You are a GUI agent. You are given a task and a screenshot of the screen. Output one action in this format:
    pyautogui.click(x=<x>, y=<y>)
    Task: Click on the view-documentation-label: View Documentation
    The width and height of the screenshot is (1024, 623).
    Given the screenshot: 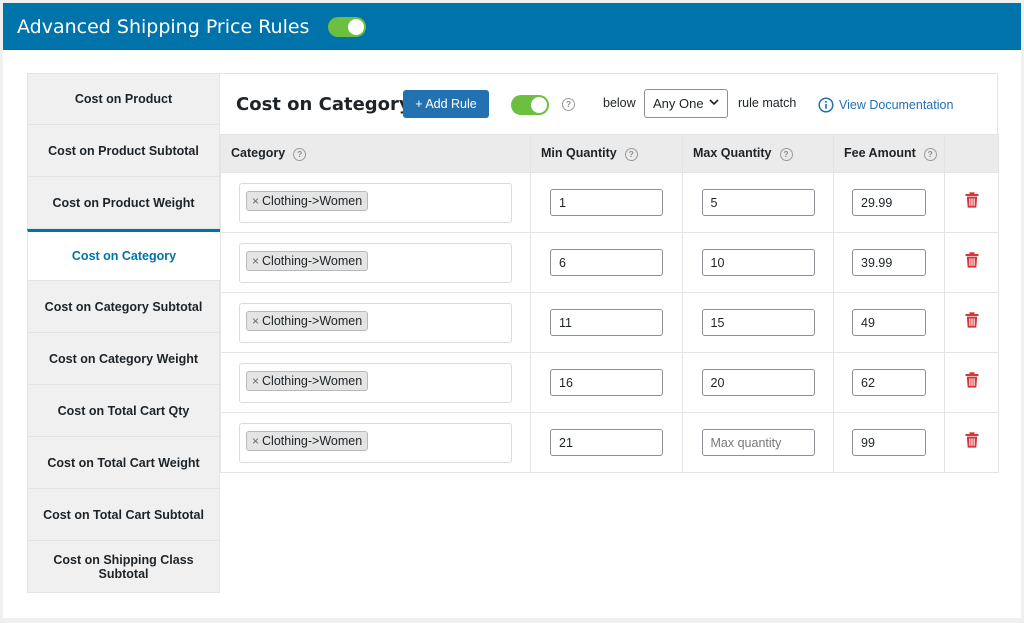 What is the action you would take?
    pyautogui.click(x=896, y=105)
    